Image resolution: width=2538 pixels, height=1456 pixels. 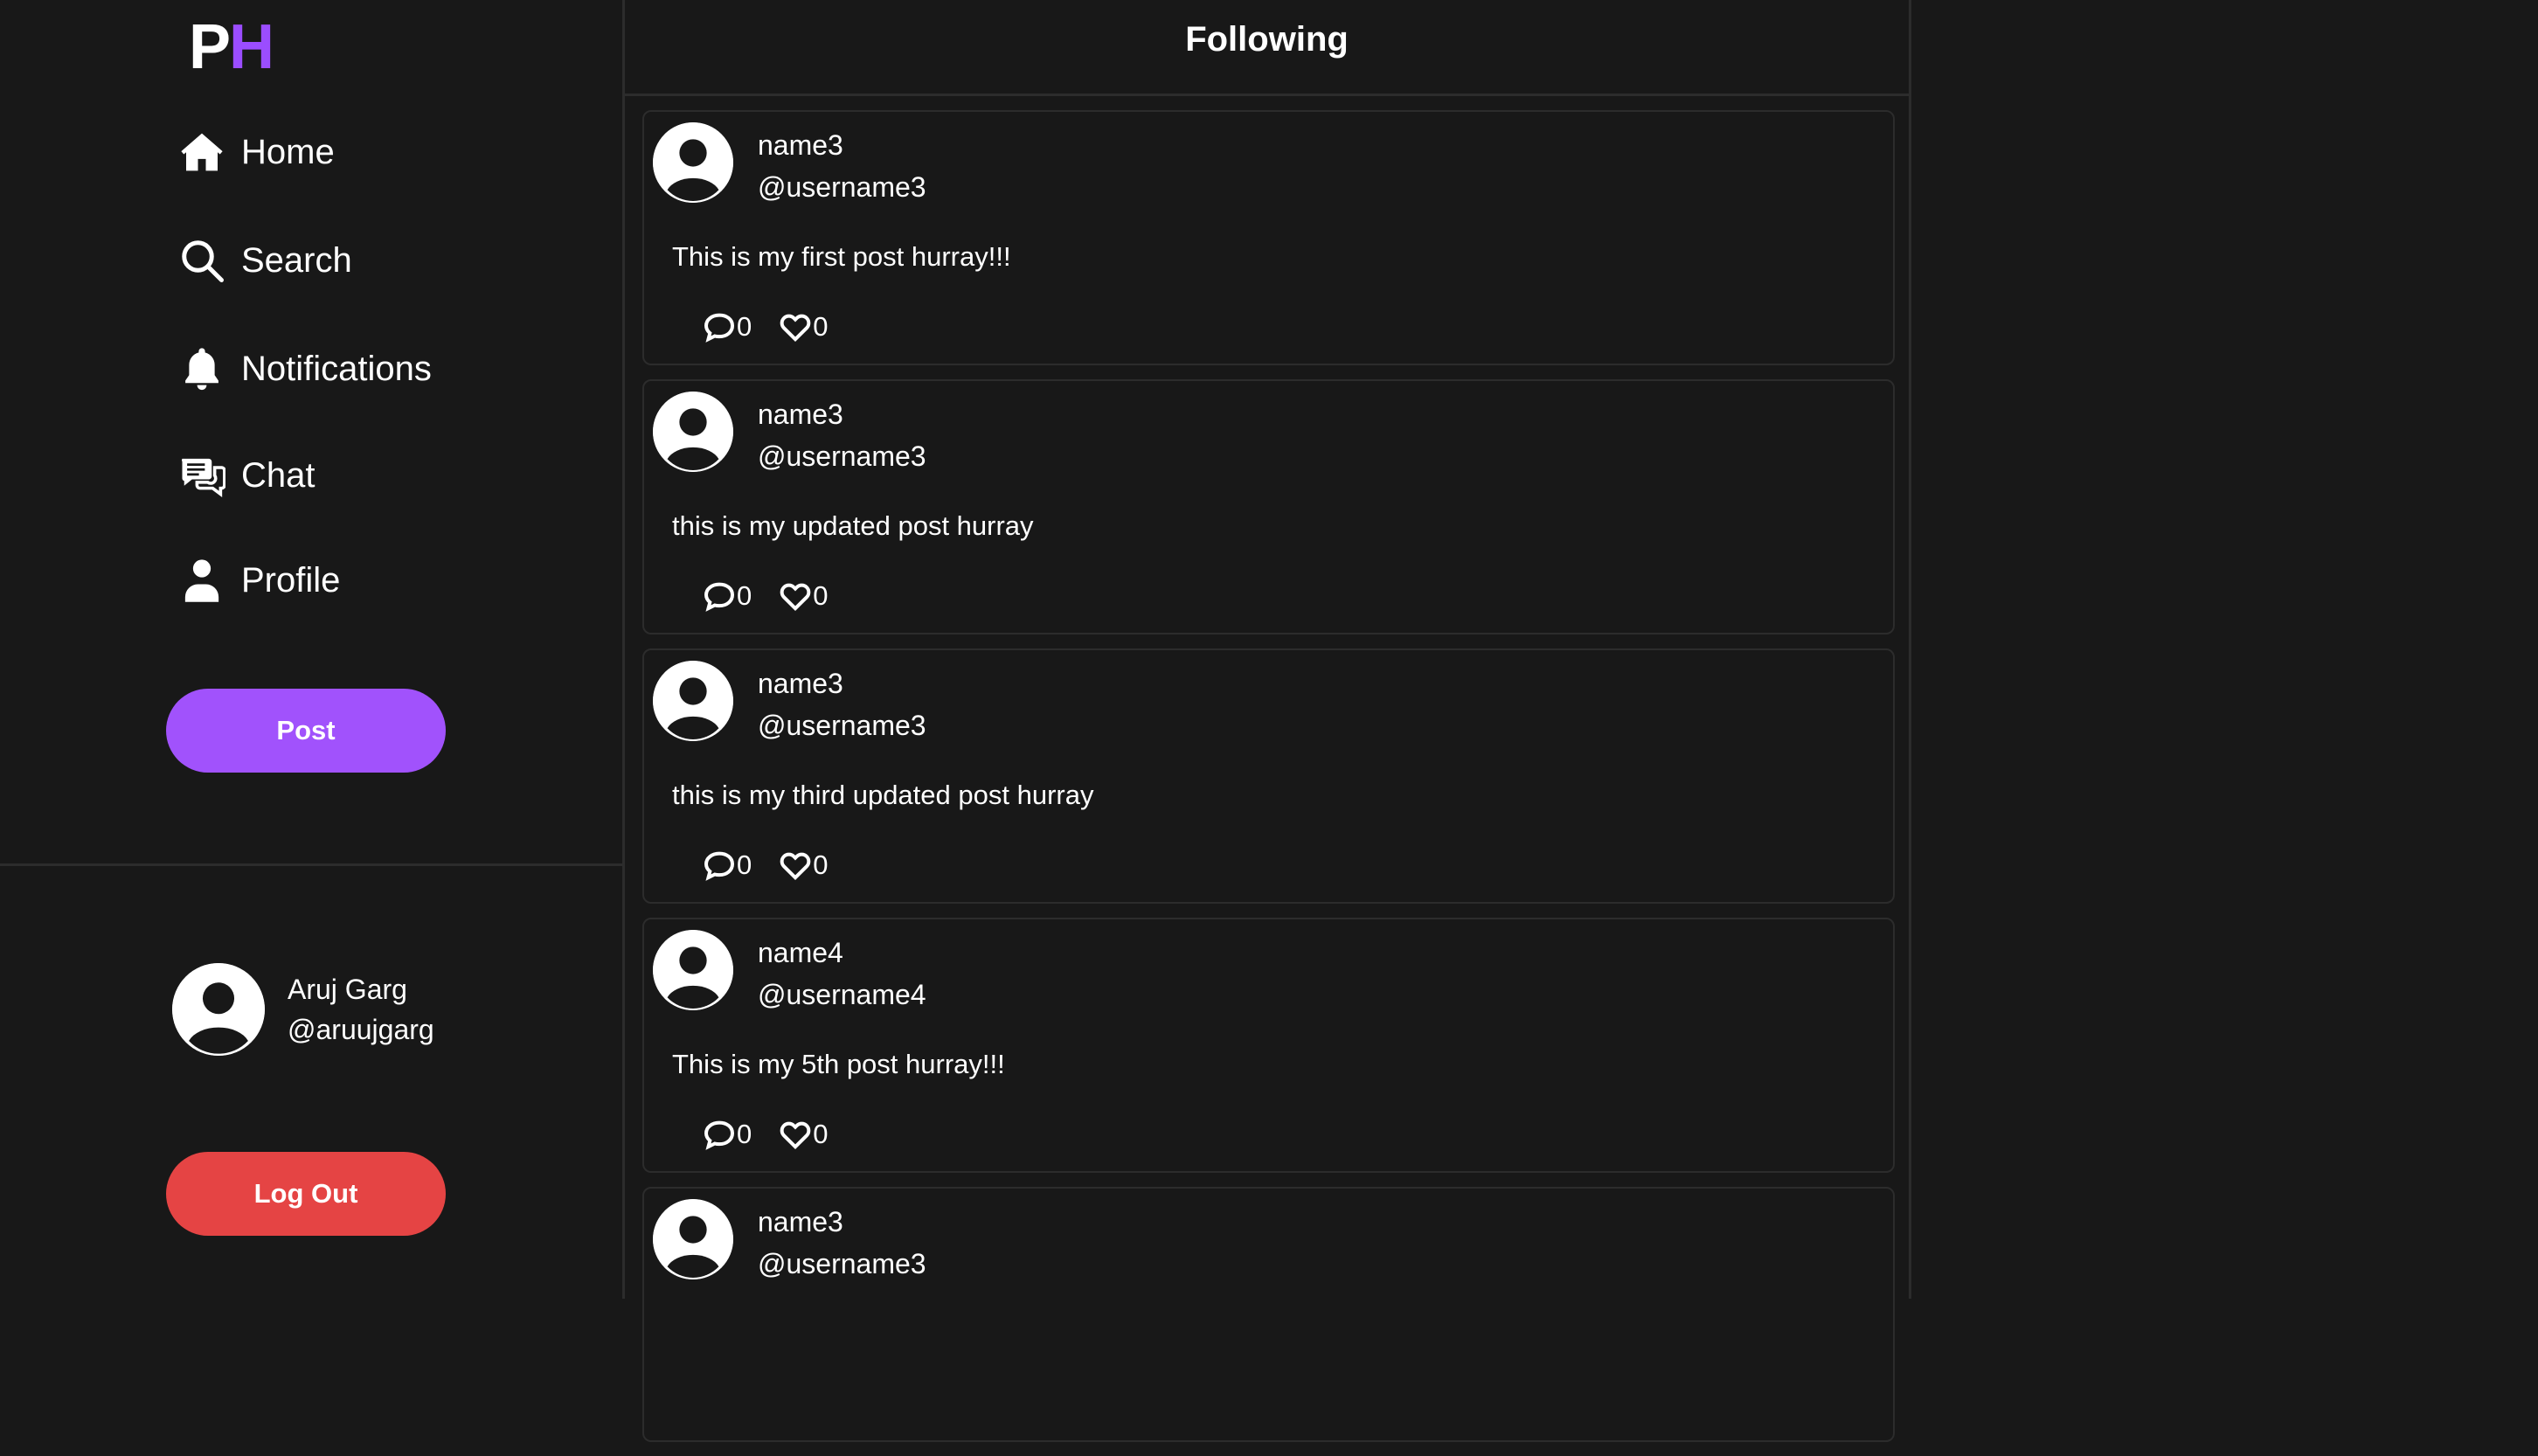 What do you see at coordinates (252, 47) in the screenshot?
I see `logo-letter-h: H` at bounding box center [252, 47].